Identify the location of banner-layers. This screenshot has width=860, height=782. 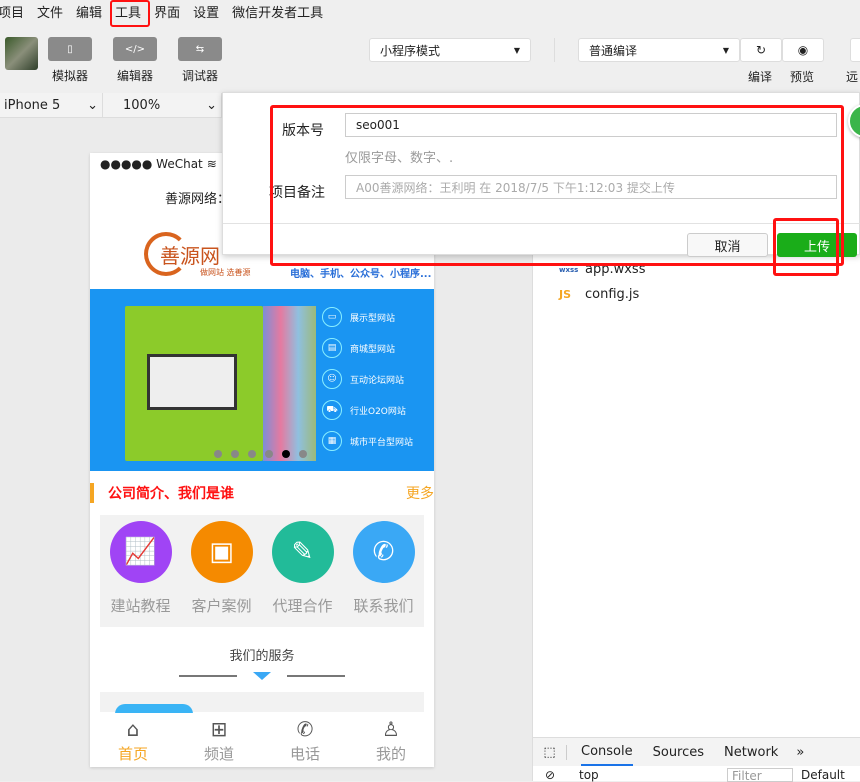
(289, 383).